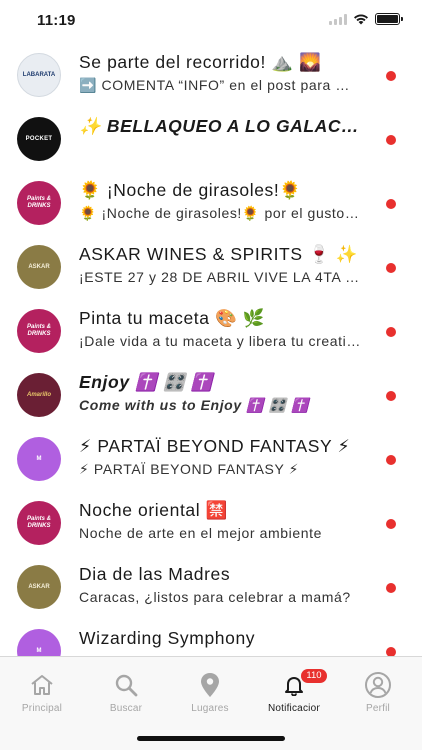  What do you see at coordinates (126, 685) in the screenshot?
I see `search-icon` at bounding box center [126, 685].